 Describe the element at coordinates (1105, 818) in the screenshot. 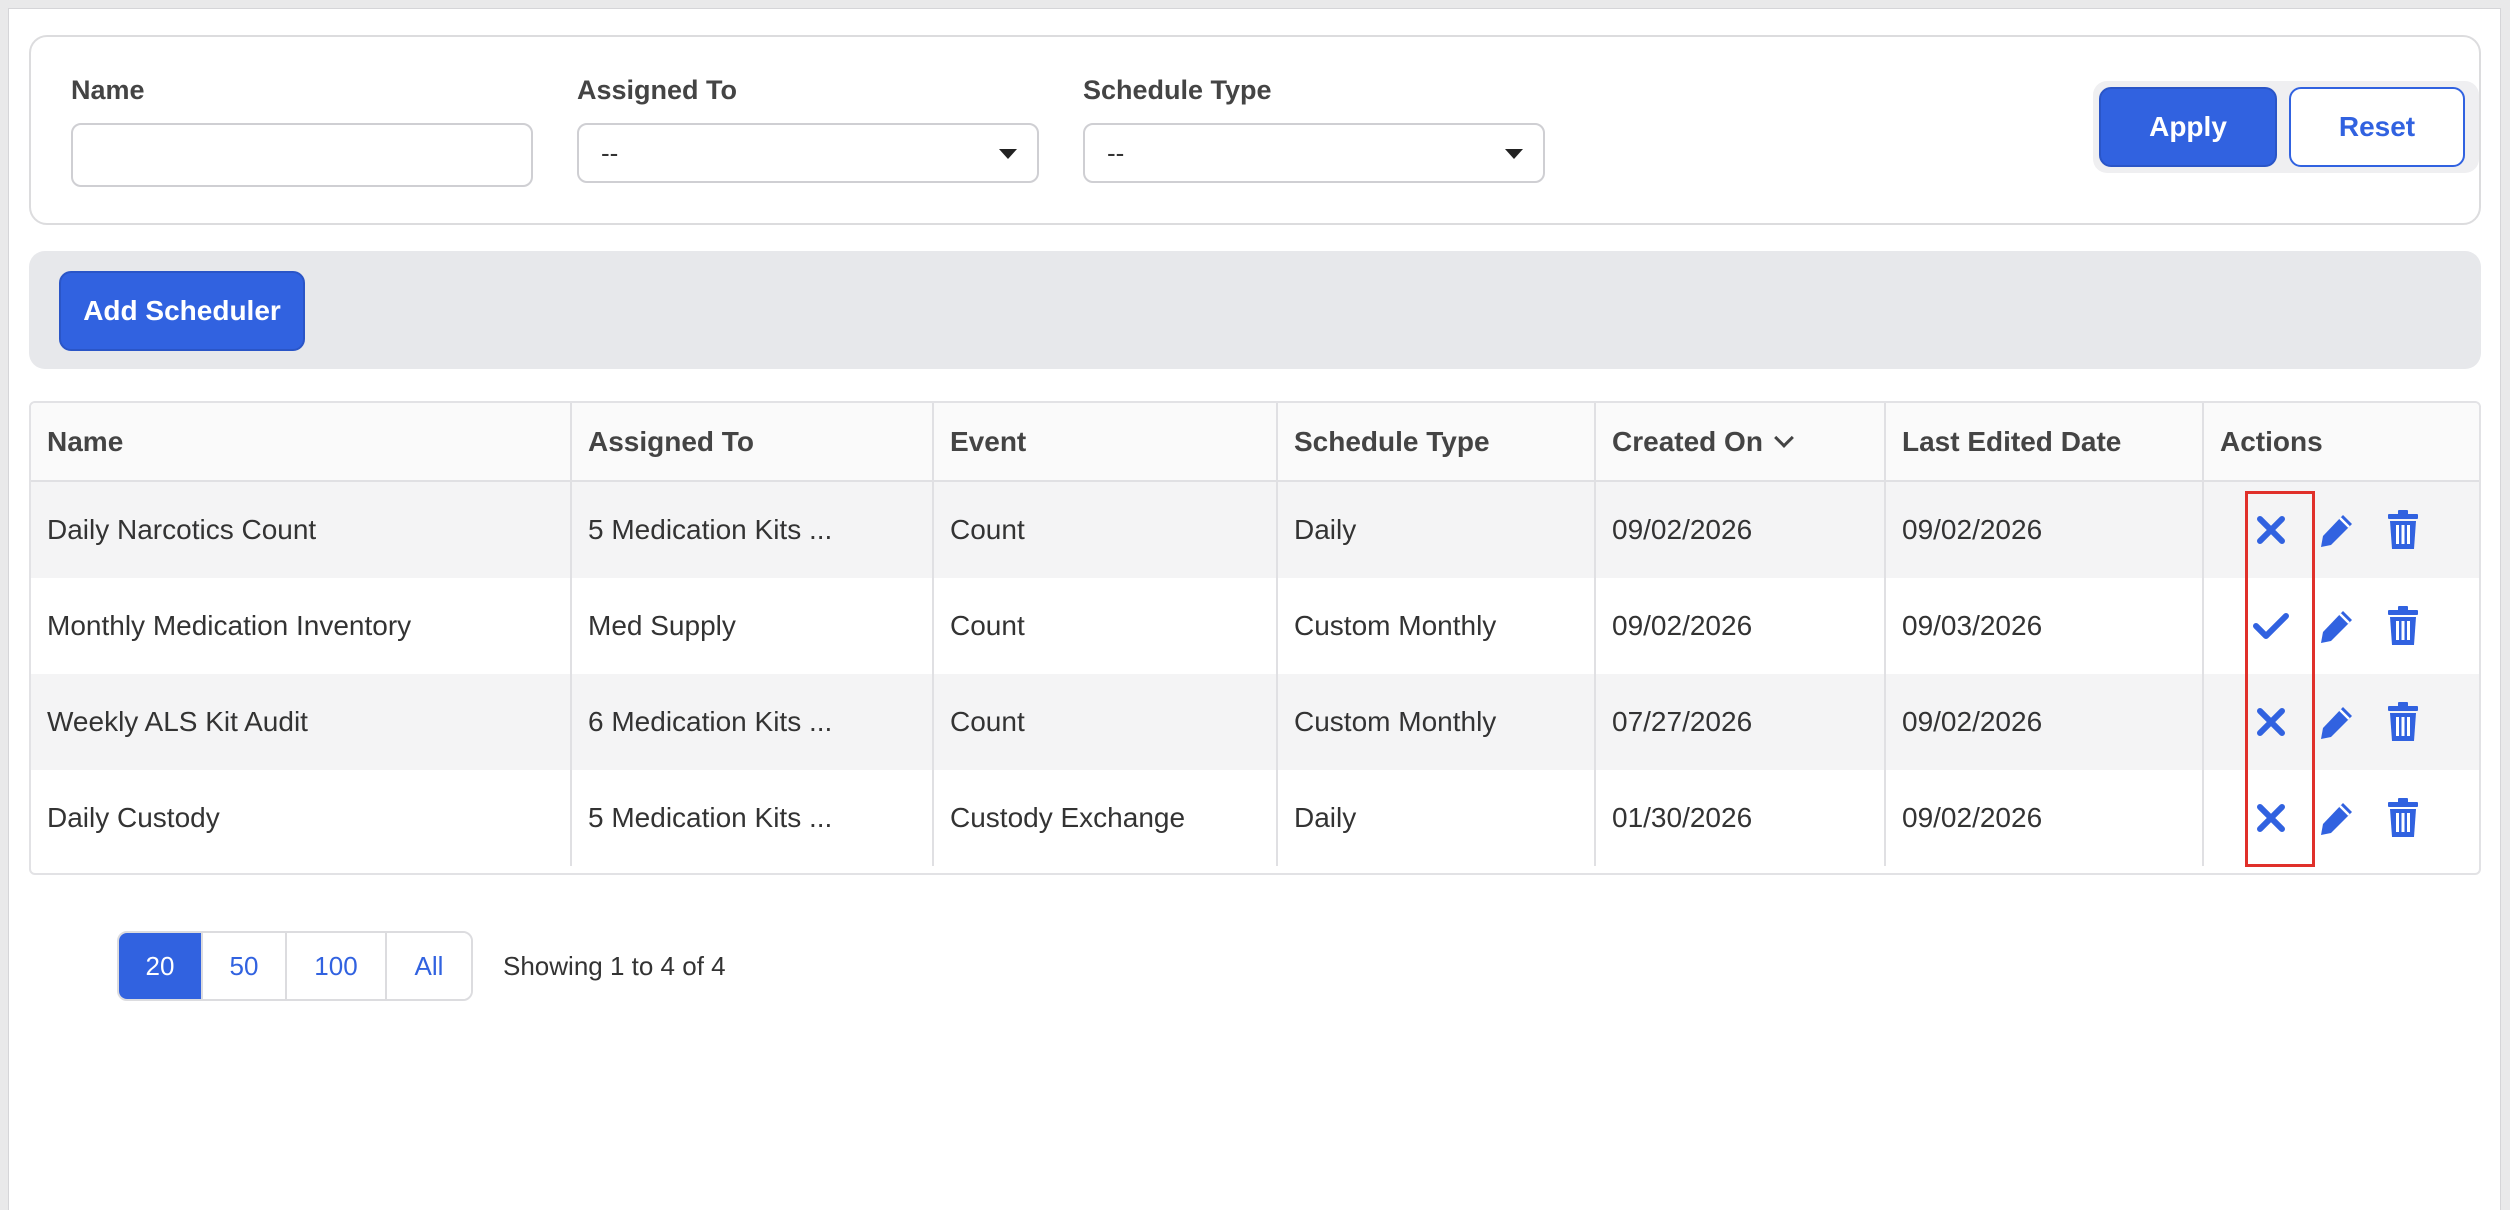

I see `cell-event: Custody Exchange` at that location.